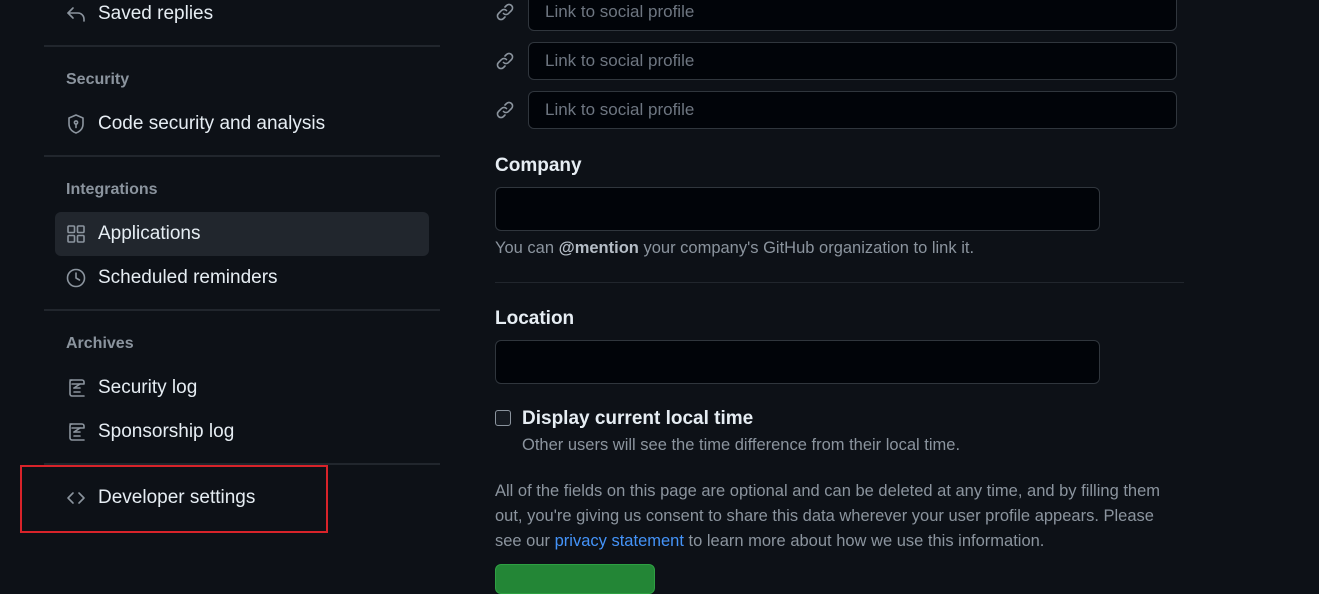 The height and width of the screenshot is (594, 1319). What do you see at coordinates (242, 18) in the screenshot?
I see `sidebar-item-saved-replies: Saved replies` at bounding box center [242, 18].